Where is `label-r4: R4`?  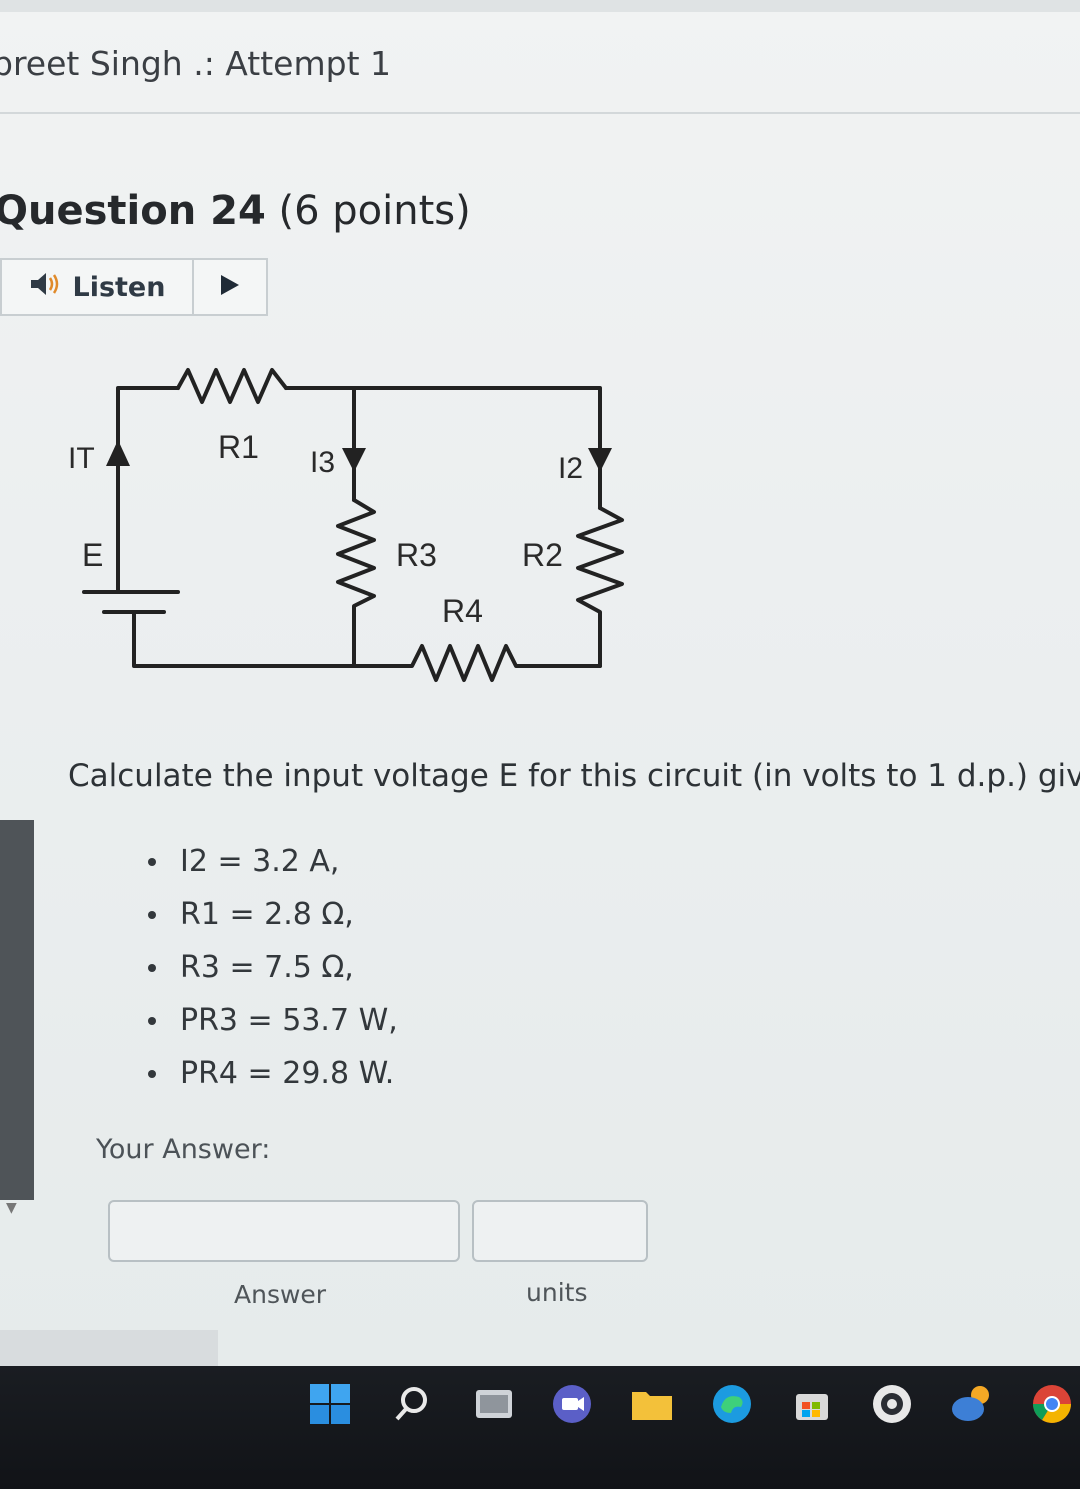
label-r4: R4 is located at coordinates (462, 611).